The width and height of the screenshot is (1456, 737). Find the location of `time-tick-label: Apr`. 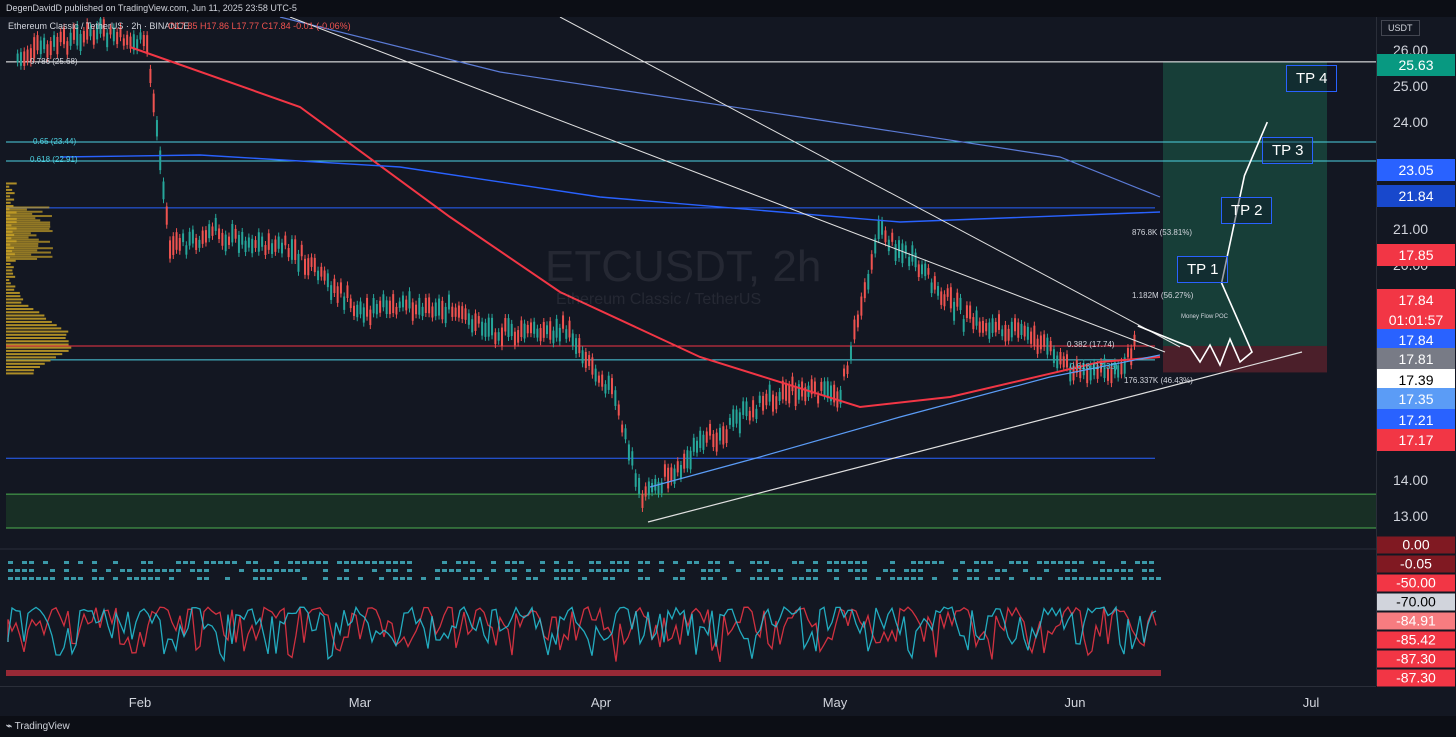

time-tick-label: Apr is located at coordinates (601, 702).